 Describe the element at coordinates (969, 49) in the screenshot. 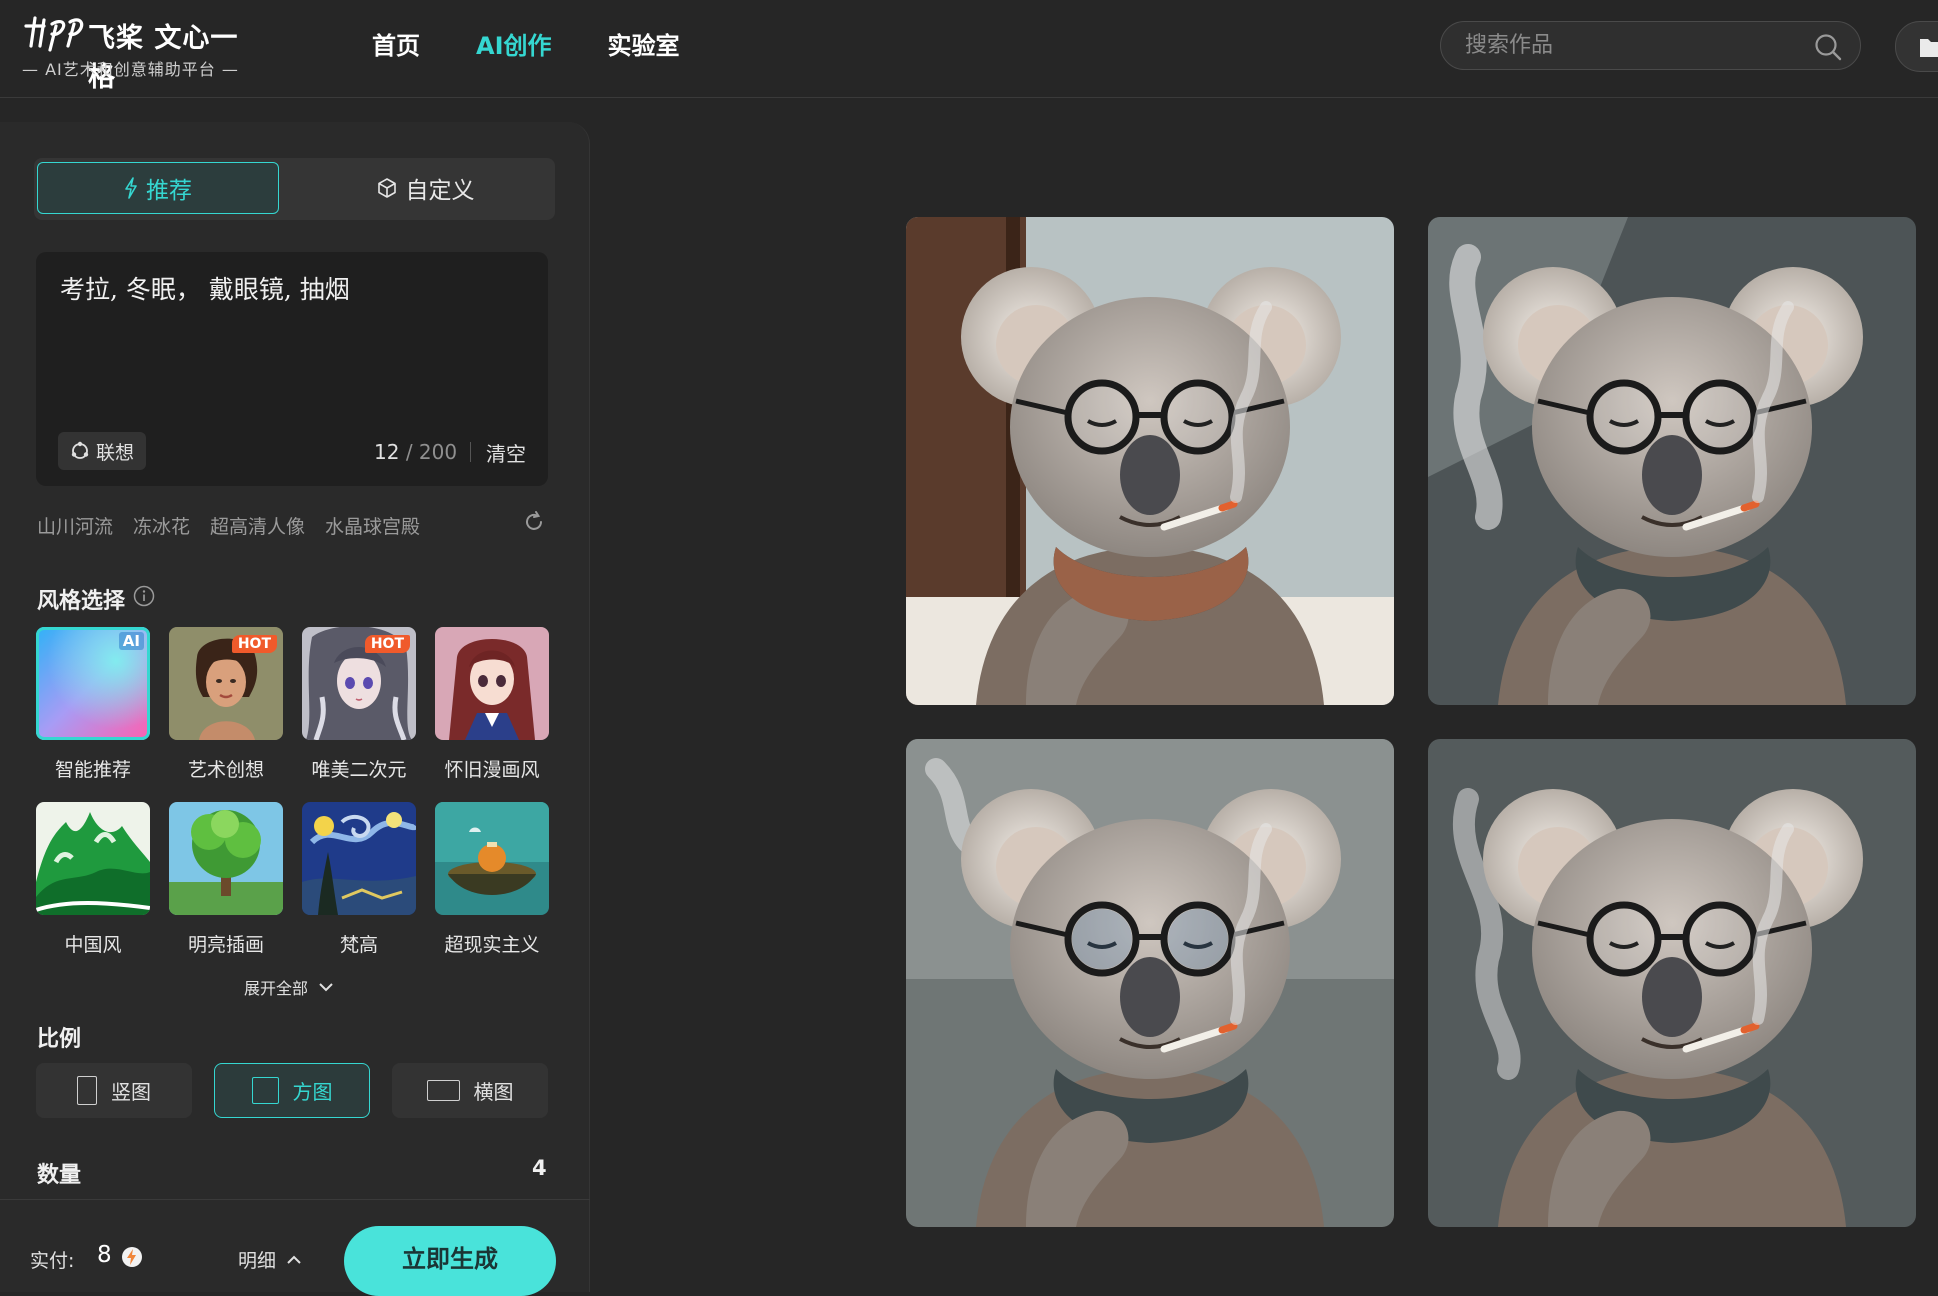

I see `top-nav-bar: 飞桨 文心一格 — AI艺术和创意辅助平台 — 首页 AI创作 实验室` at that location.